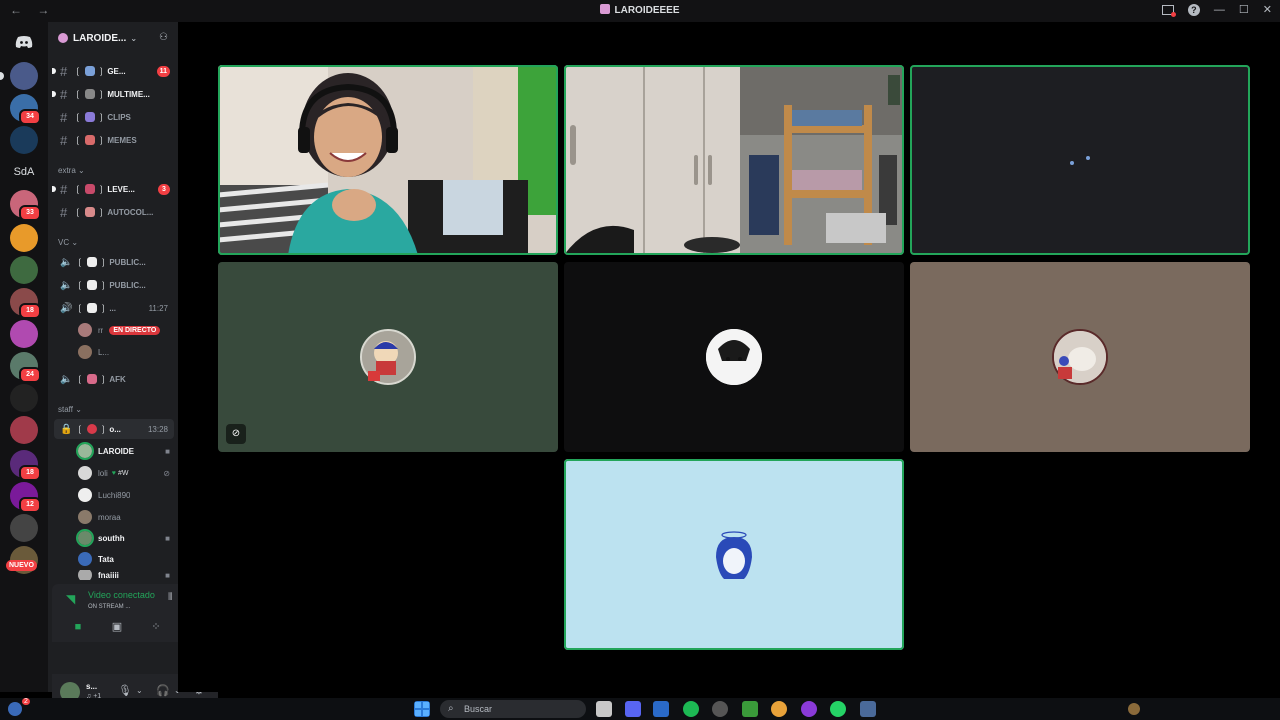 This screenshot has height=720, width=1280. What do you see at coordinates (25, 109) in the screenshot?
I see `server-icon: 34` at bounding box center [25, 109].